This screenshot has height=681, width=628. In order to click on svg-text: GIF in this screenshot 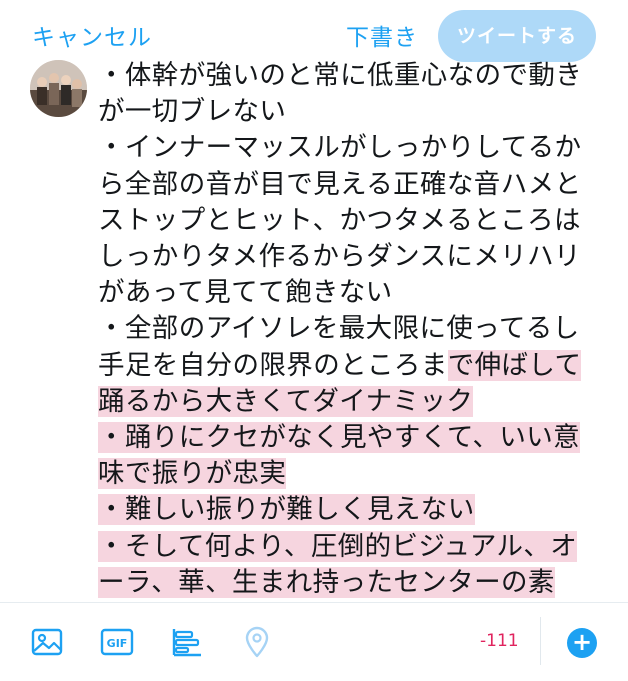, I will do `click(117, 643)`.